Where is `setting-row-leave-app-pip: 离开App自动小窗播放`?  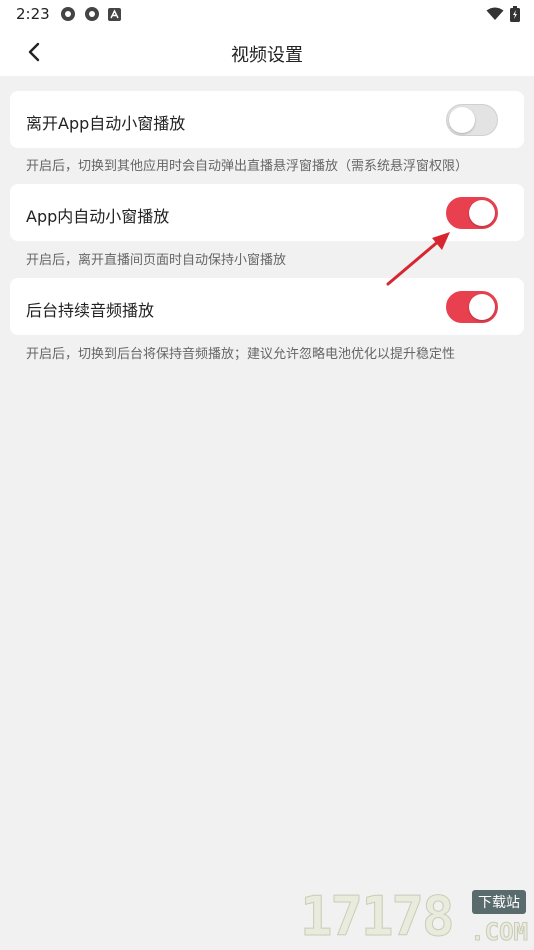
setting-row-leave-app-pip: 离开App自动小窗播放 is located at coordinates (267, 119).